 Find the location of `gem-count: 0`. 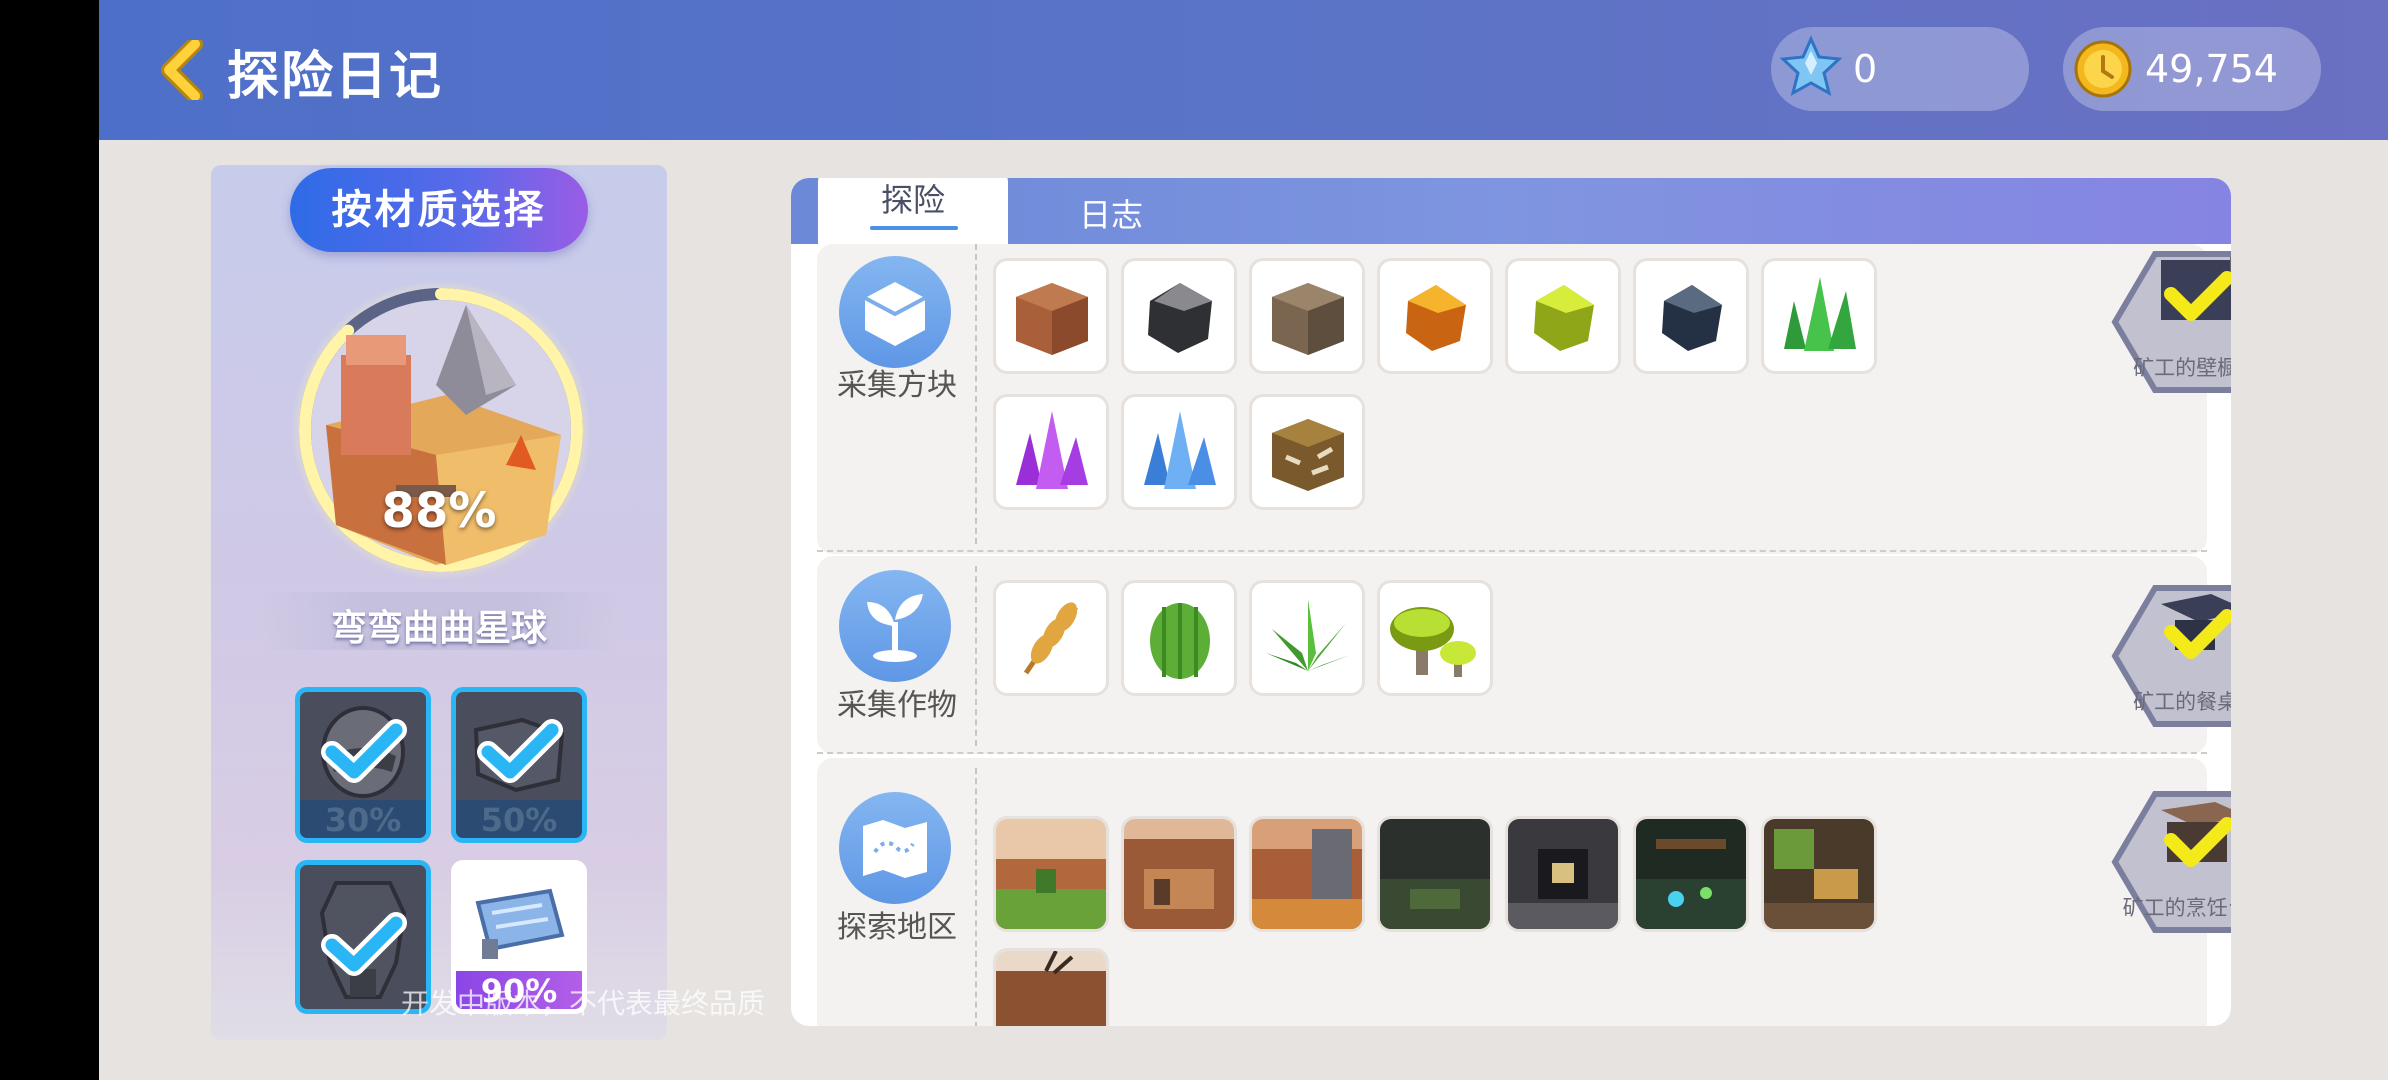

gem-count: 0 is located at coordinates (1865, 69).